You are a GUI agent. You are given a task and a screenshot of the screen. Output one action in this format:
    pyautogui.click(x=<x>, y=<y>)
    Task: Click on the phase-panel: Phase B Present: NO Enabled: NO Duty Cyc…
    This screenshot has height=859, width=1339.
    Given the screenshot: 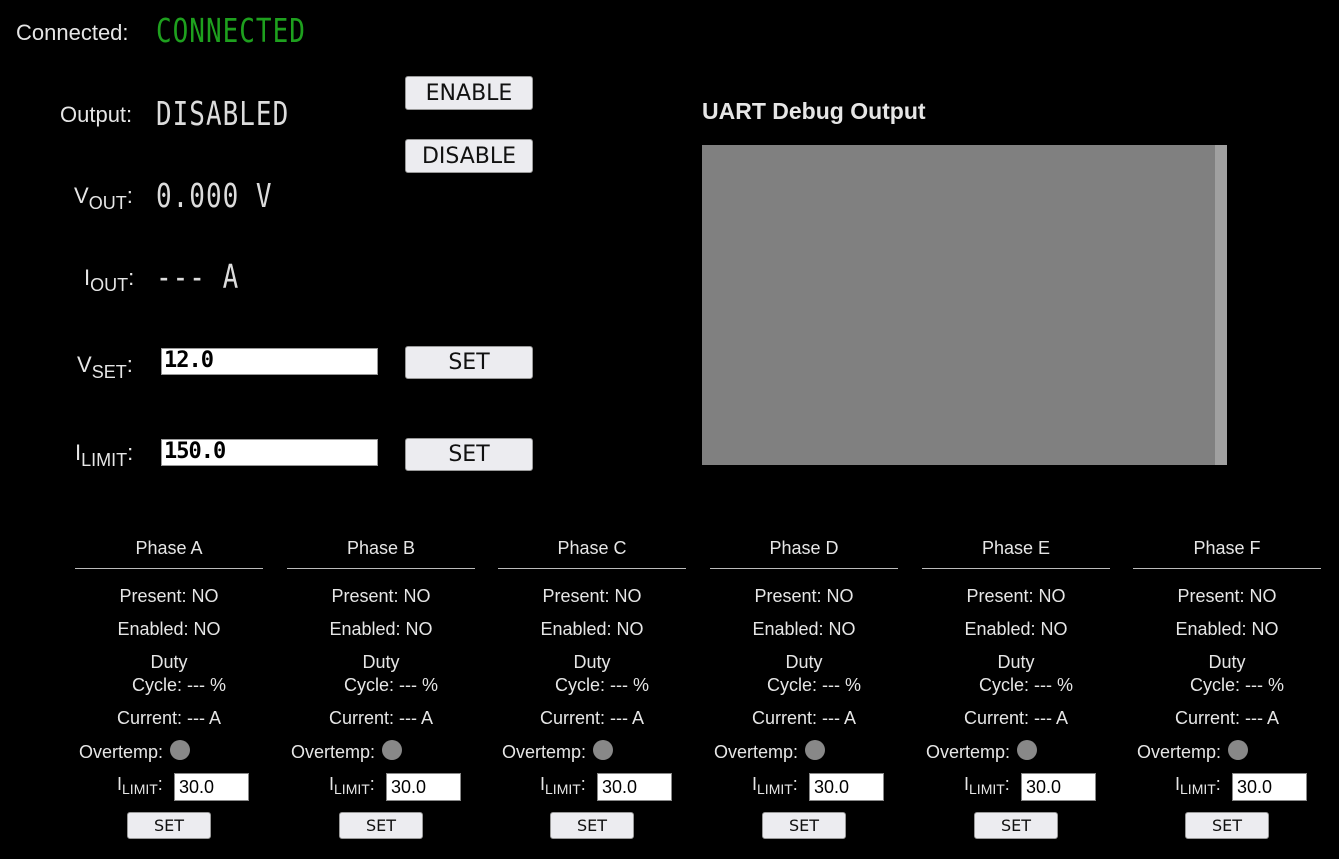 What is the action you would take?
    pyautogui.click(x=381, y=684)
    